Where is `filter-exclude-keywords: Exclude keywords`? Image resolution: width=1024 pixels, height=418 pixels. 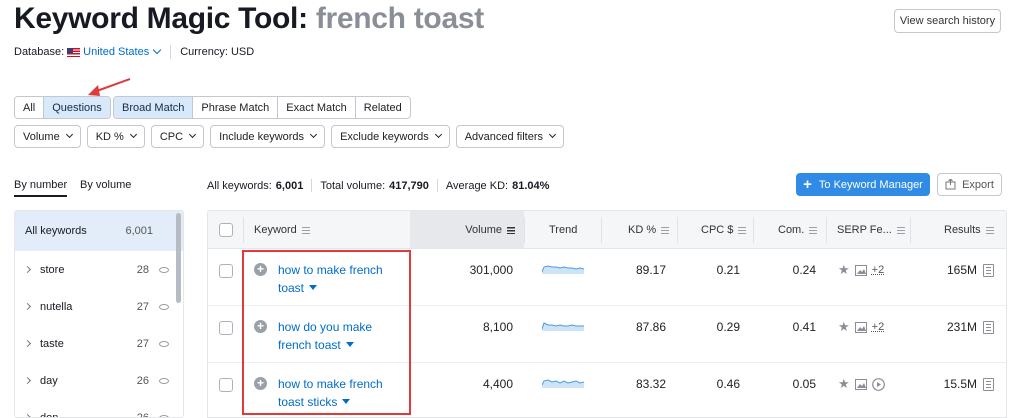
filter-exclude-keywords: Exclude keywords is located at coordinates (390, 136).